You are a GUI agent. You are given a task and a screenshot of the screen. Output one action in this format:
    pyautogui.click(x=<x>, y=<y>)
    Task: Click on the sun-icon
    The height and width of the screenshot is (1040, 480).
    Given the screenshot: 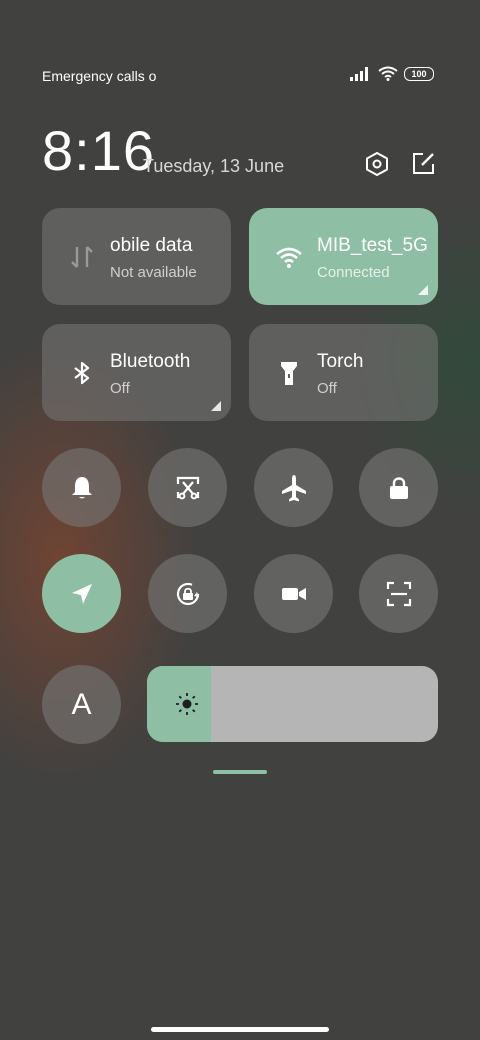 What is the action you would take?
    pyautogui.click(x=187, y=704)
    